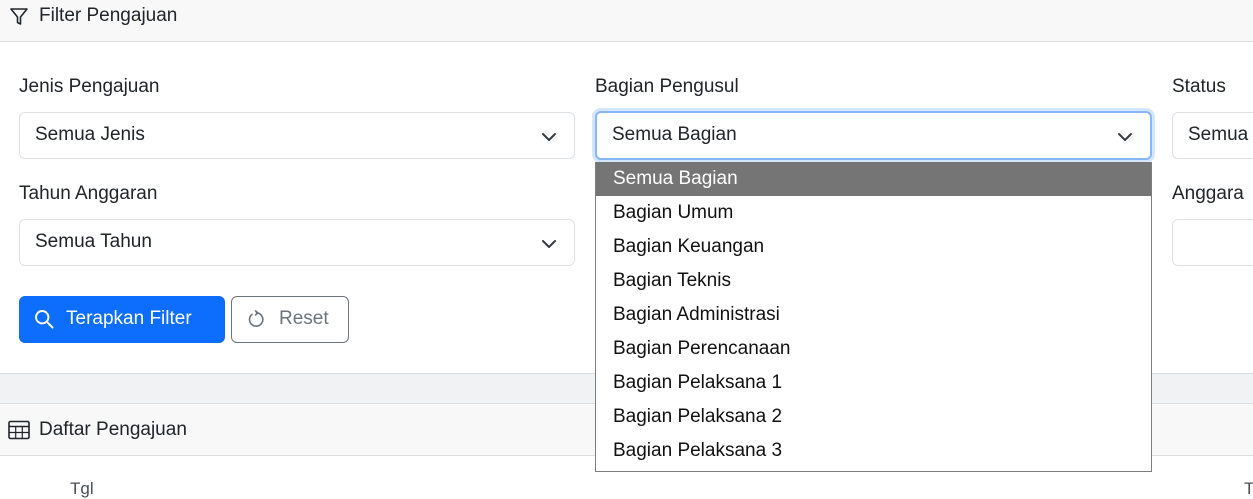 Image resolution: width=1253 pixels, height=499 pixels. I want to click on dropdown-option-bagian-umum: Bagian Umum, so click(873, 213).